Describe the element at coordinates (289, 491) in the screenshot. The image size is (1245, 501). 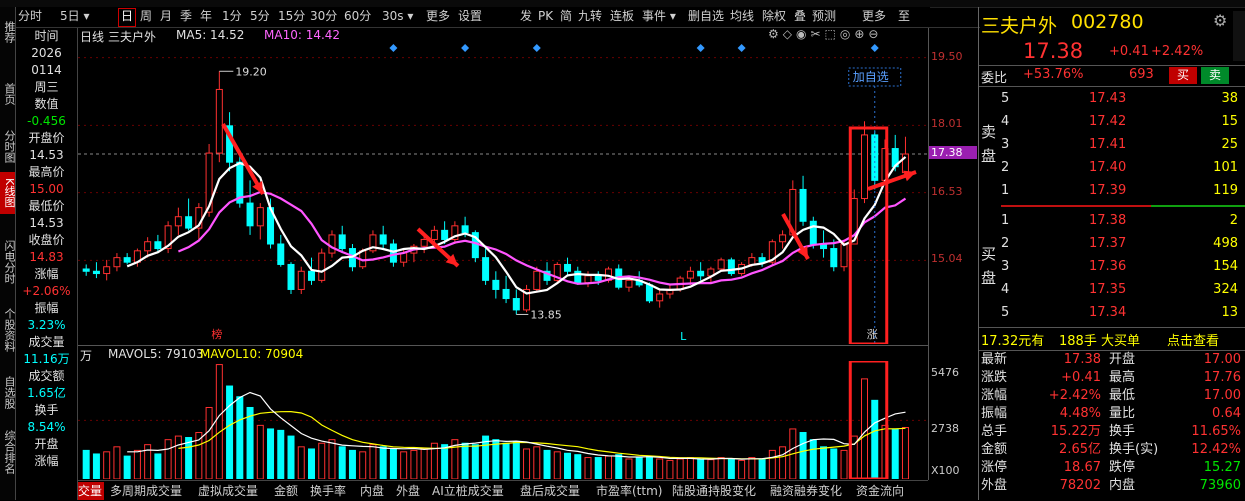
I see `indicator-tab-3: 金额` at that location.